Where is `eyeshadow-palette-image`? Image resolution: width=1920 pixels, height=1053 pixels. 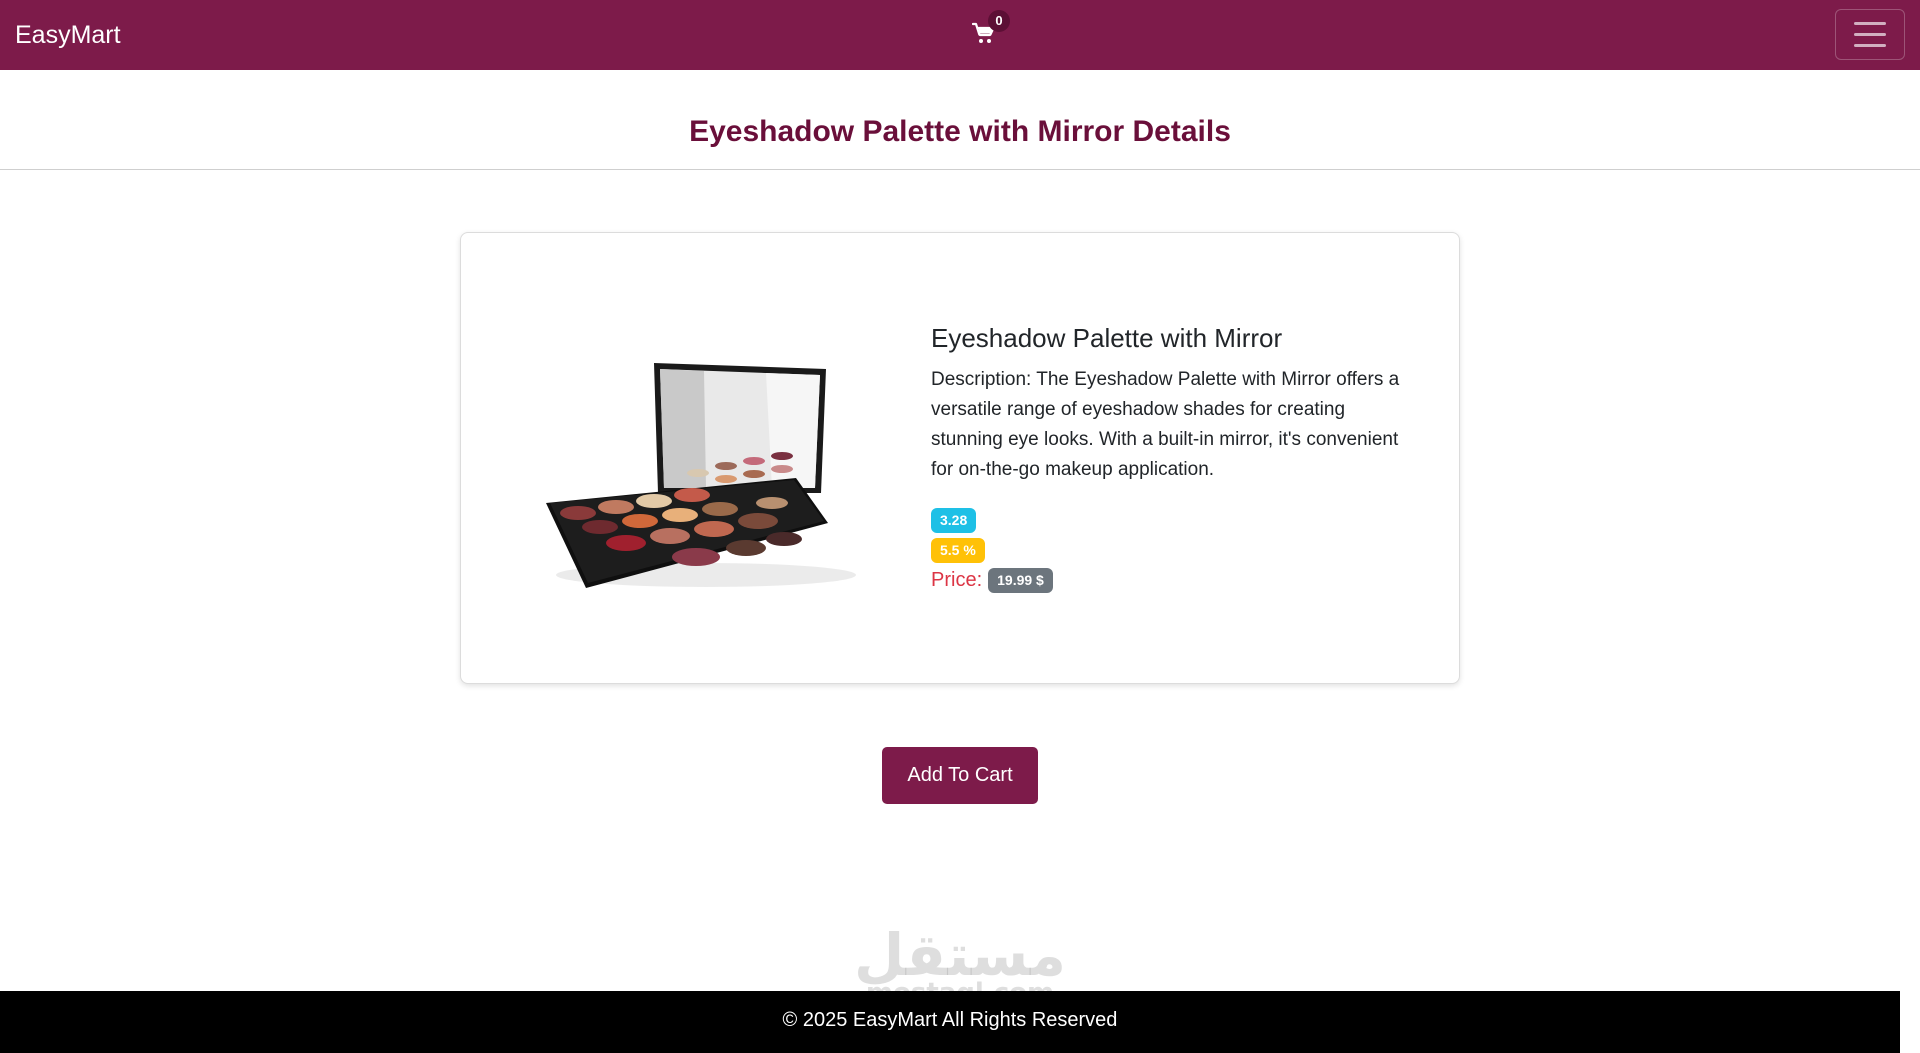
eyeshadow-palette-image is located at coordinates (701, 475).